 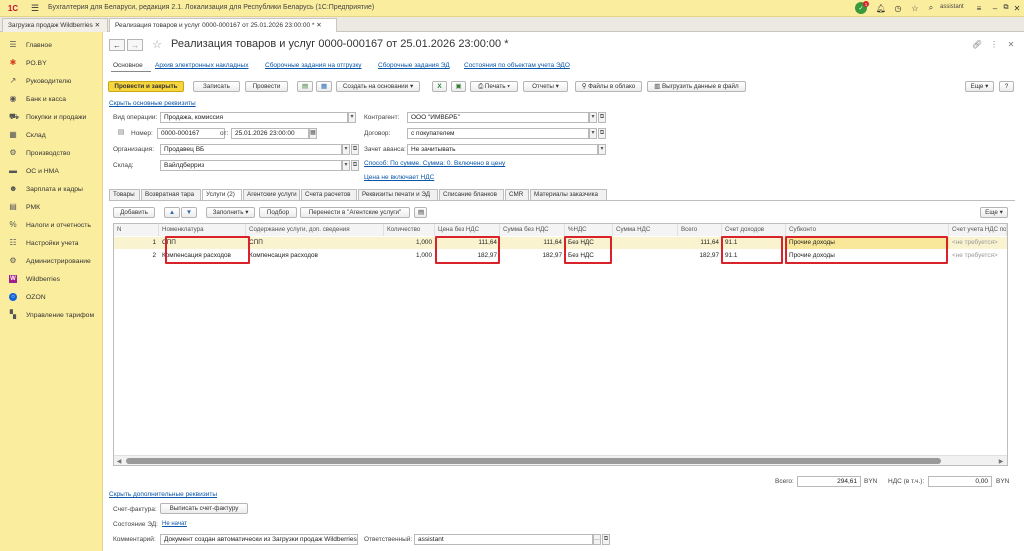 I want to click on sidebar-item-production: ⚙ Производство, so click(x=51, y=153).